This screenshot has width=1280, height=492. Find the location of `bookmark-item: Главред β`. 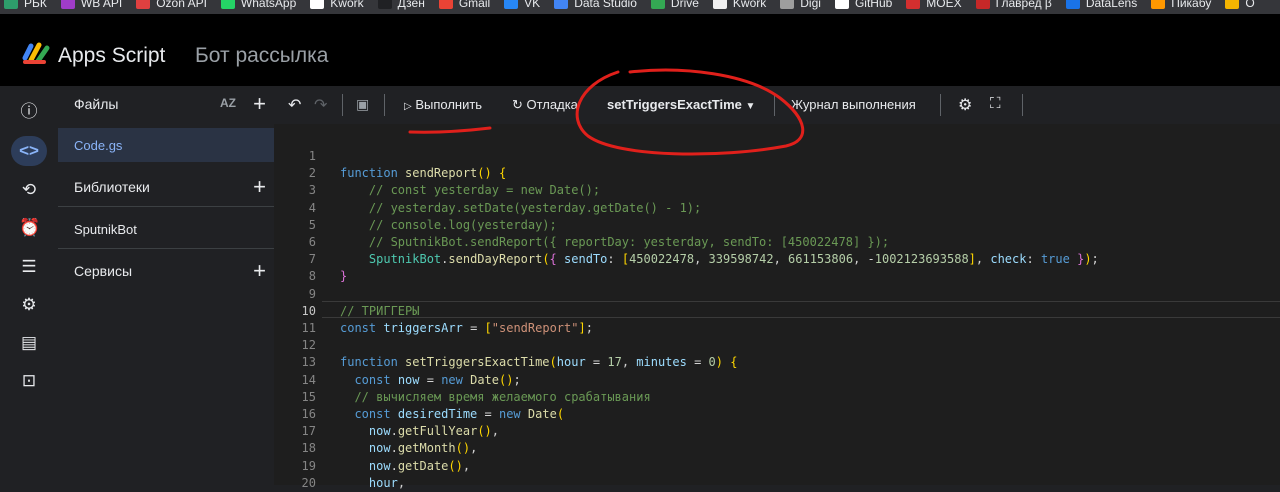

bookmark-item: Главред β is located at coordinates (1017, 5).